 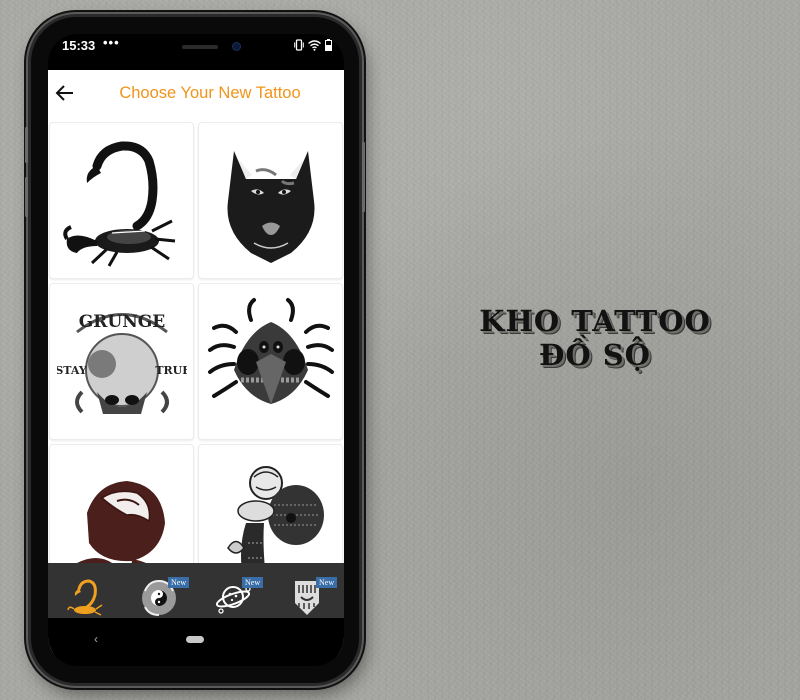 What do you see at coordinates (121, 322) in the screenshot?
I see `svg-text: GRUNGE` at bounding box center [121, 322].